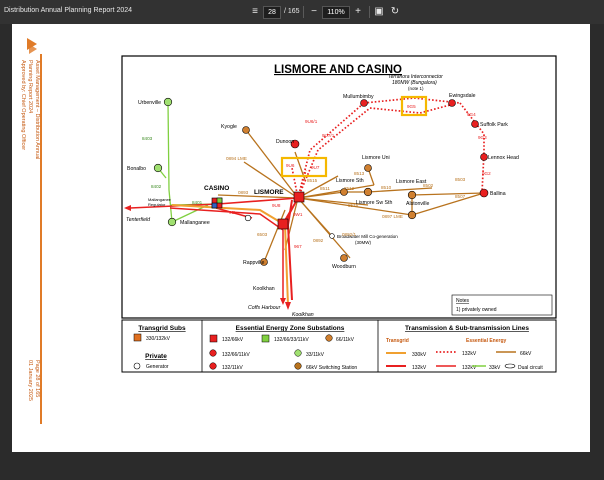  I want to click on town-broadwater-2: (30MW), so click(363, 242).